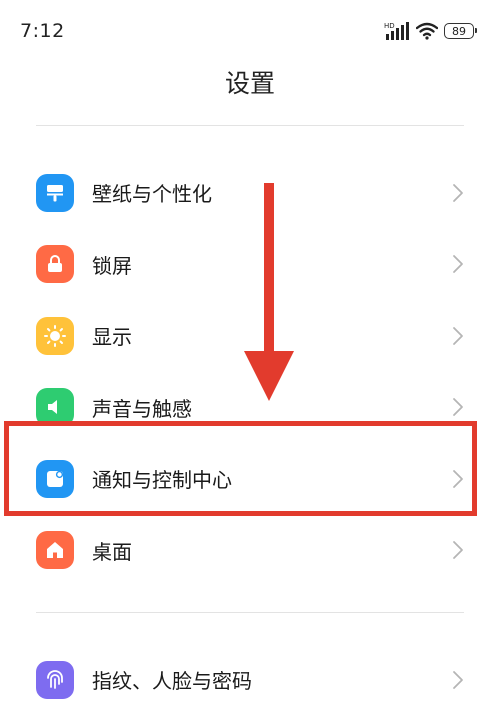  What do you see at coordinates (55, 679) in the screenshot?
I see `fingerprint-icon` at bounding box center [55, 679].